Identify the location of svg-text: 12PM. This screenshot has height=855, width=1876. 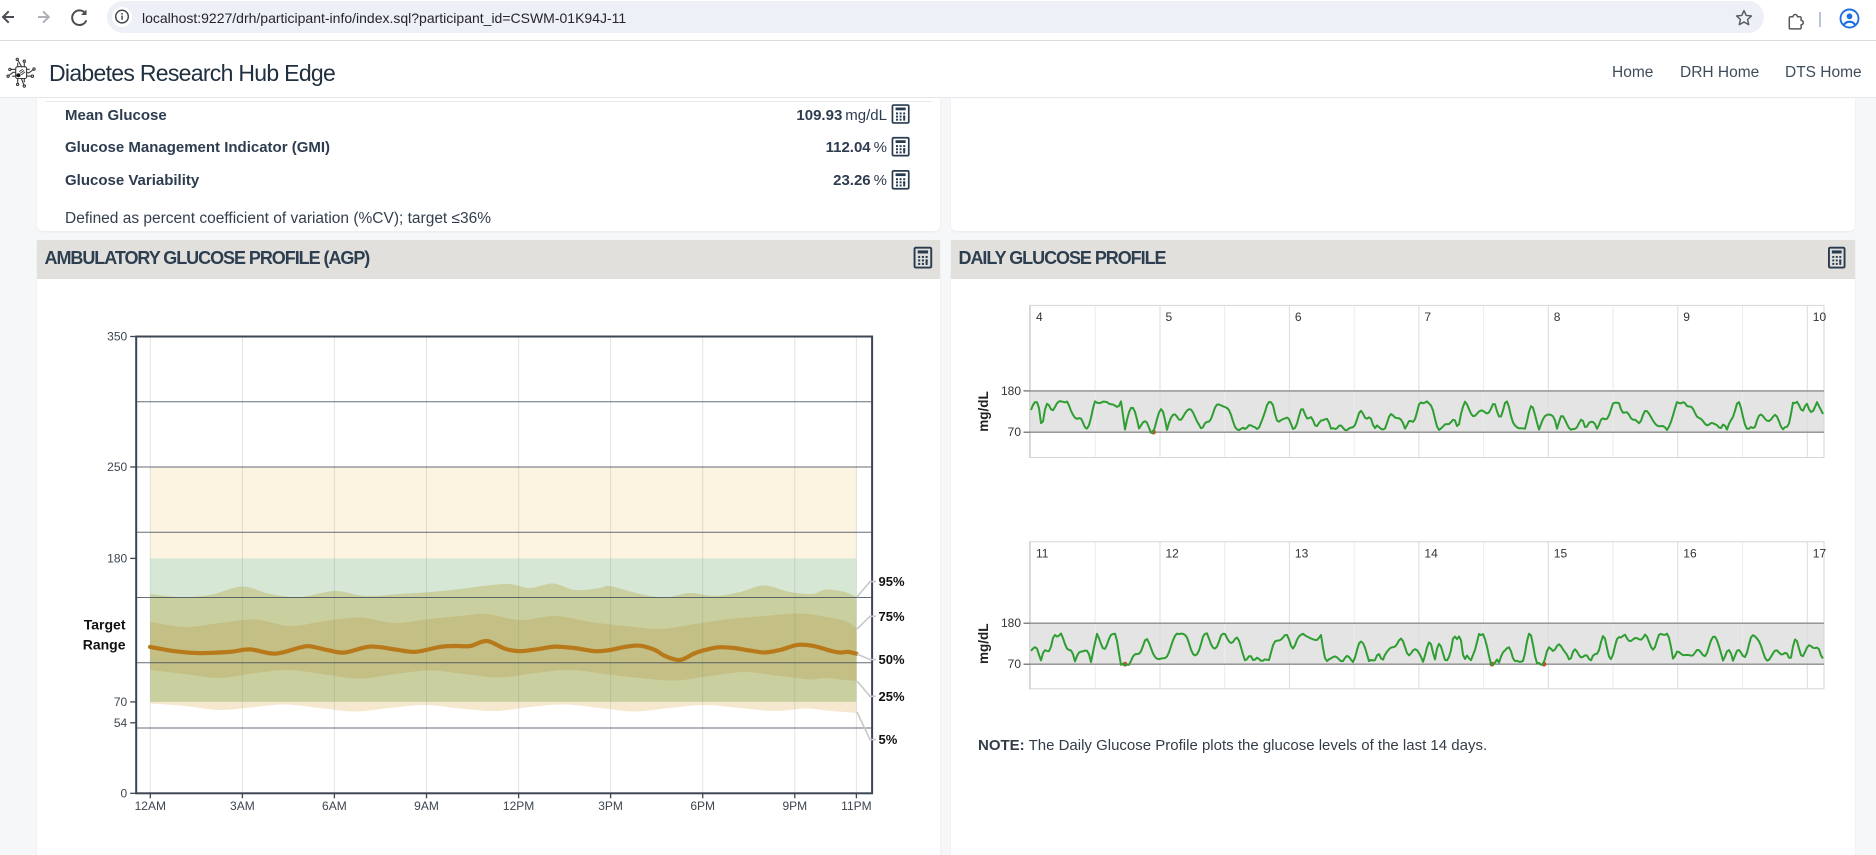
(518, 806).